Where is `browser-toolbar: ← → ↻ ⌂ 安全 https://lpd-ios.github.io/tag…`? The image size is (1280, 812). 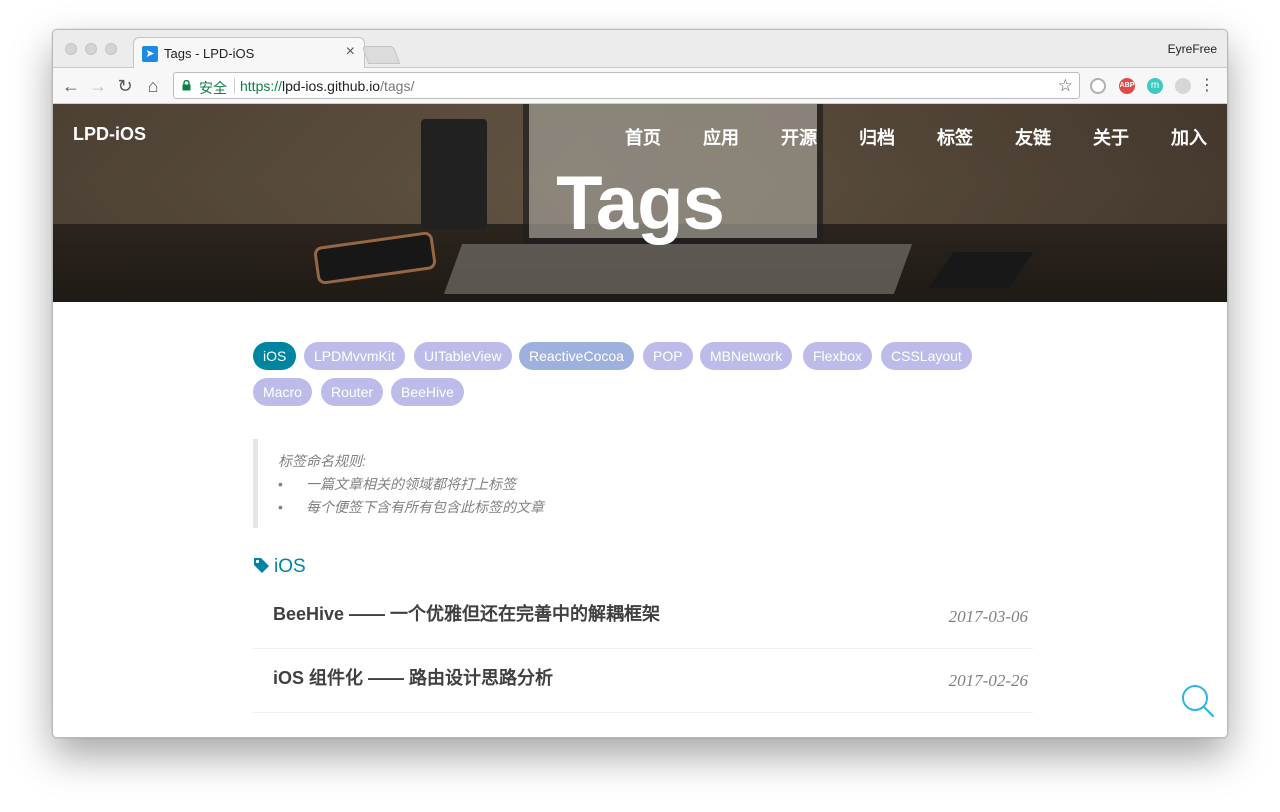 browser-toolbar: ← → ↻ ⌂ 安全 https://lpd-ios.github.io/tag… is located at coordinates (640, 86).